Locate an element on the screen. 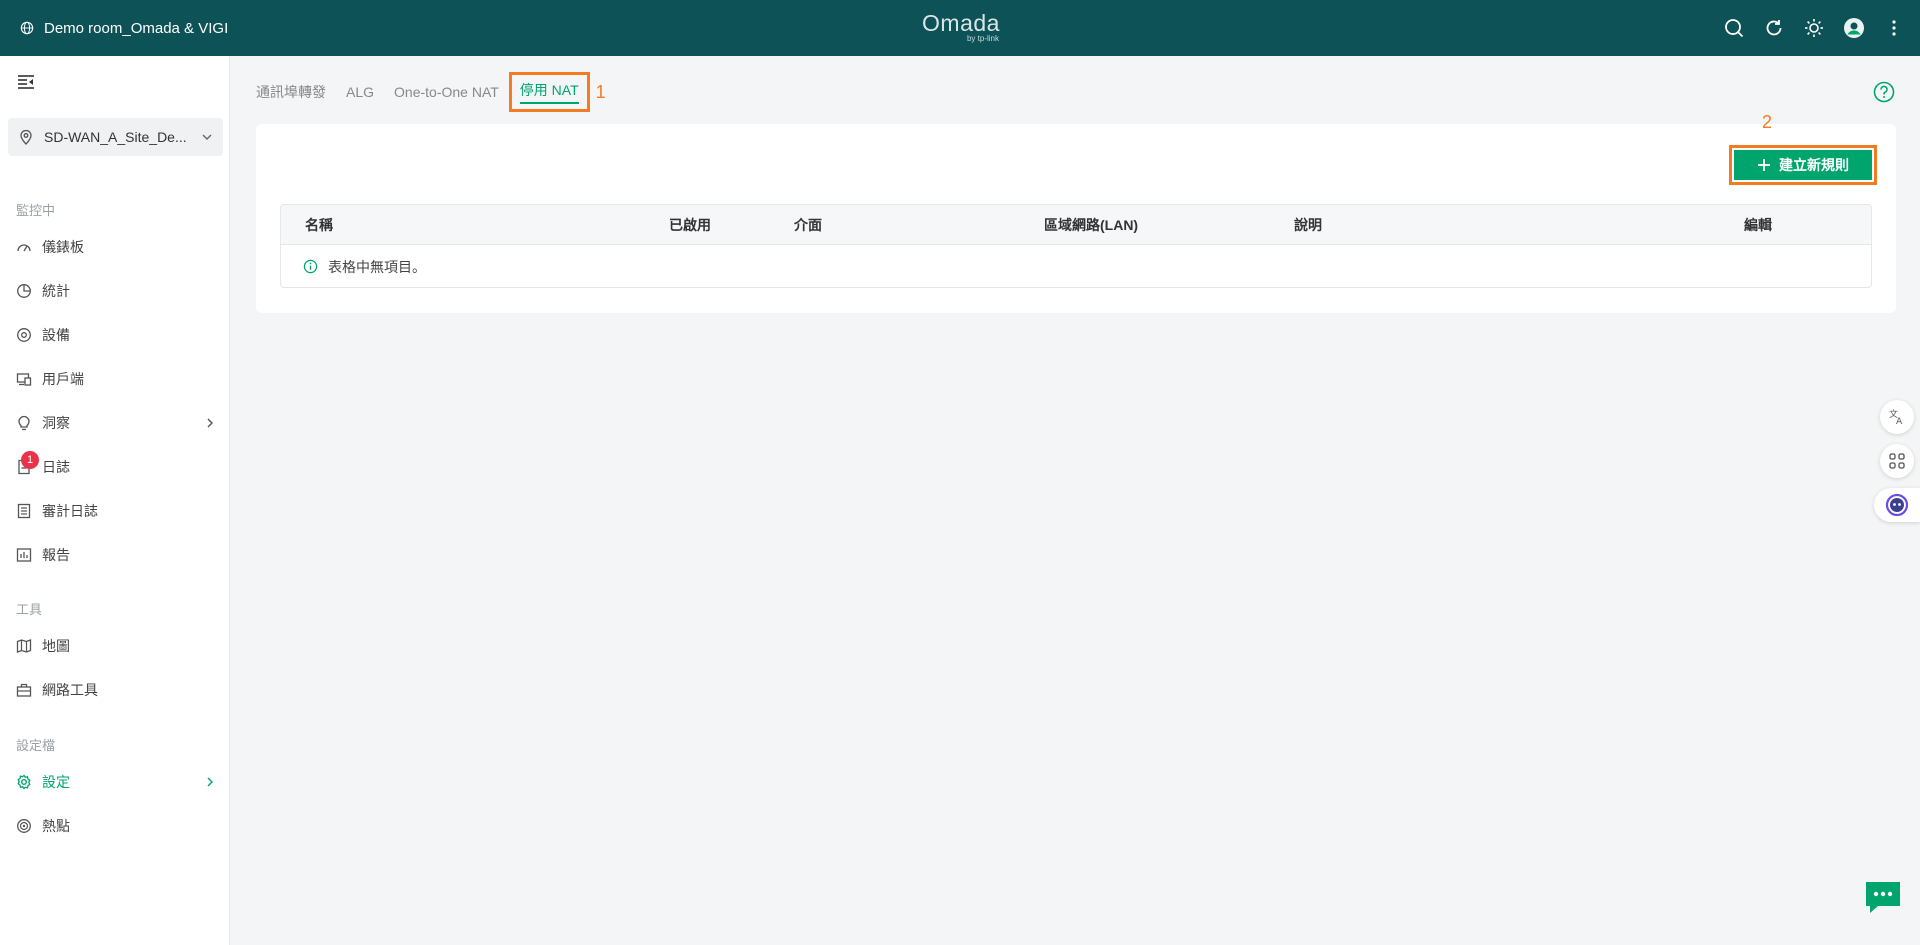 The image size is (1920, 945). help-button is located at coordinates (1884, 92).